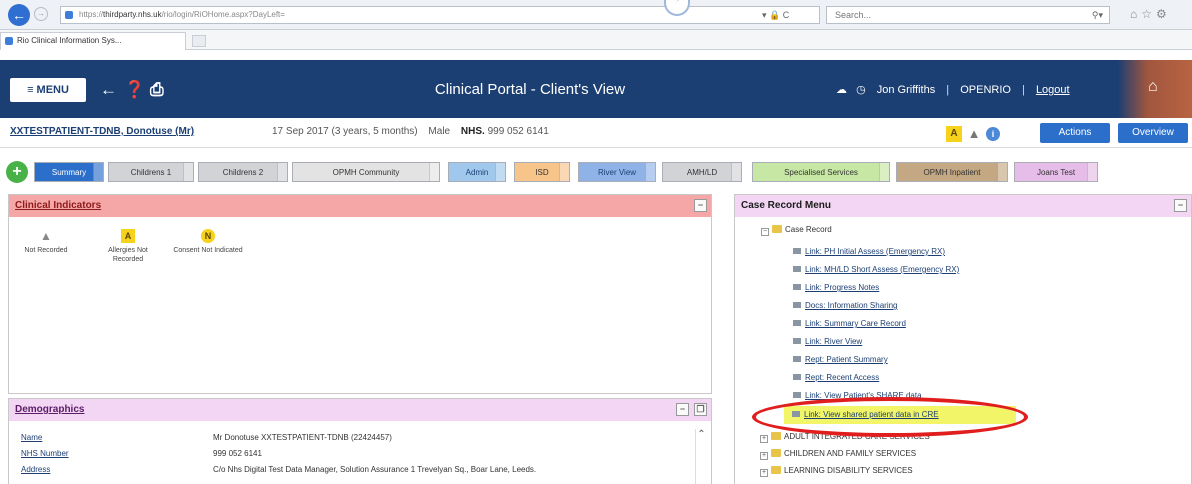  Describe the element at coordinates (906, 90) in the screenshot. I see `user-name: Jon Griffiths` at that location.